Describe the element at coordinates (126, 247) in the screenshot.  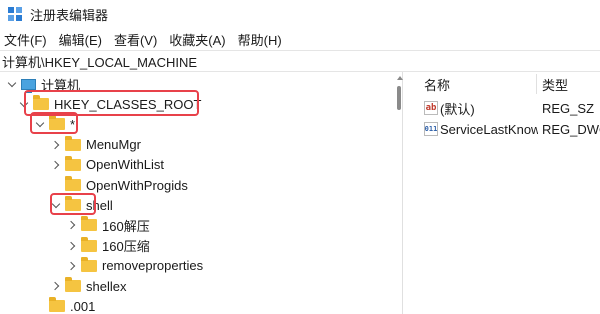
I see `tree-node-label: 160压缩` at that location.